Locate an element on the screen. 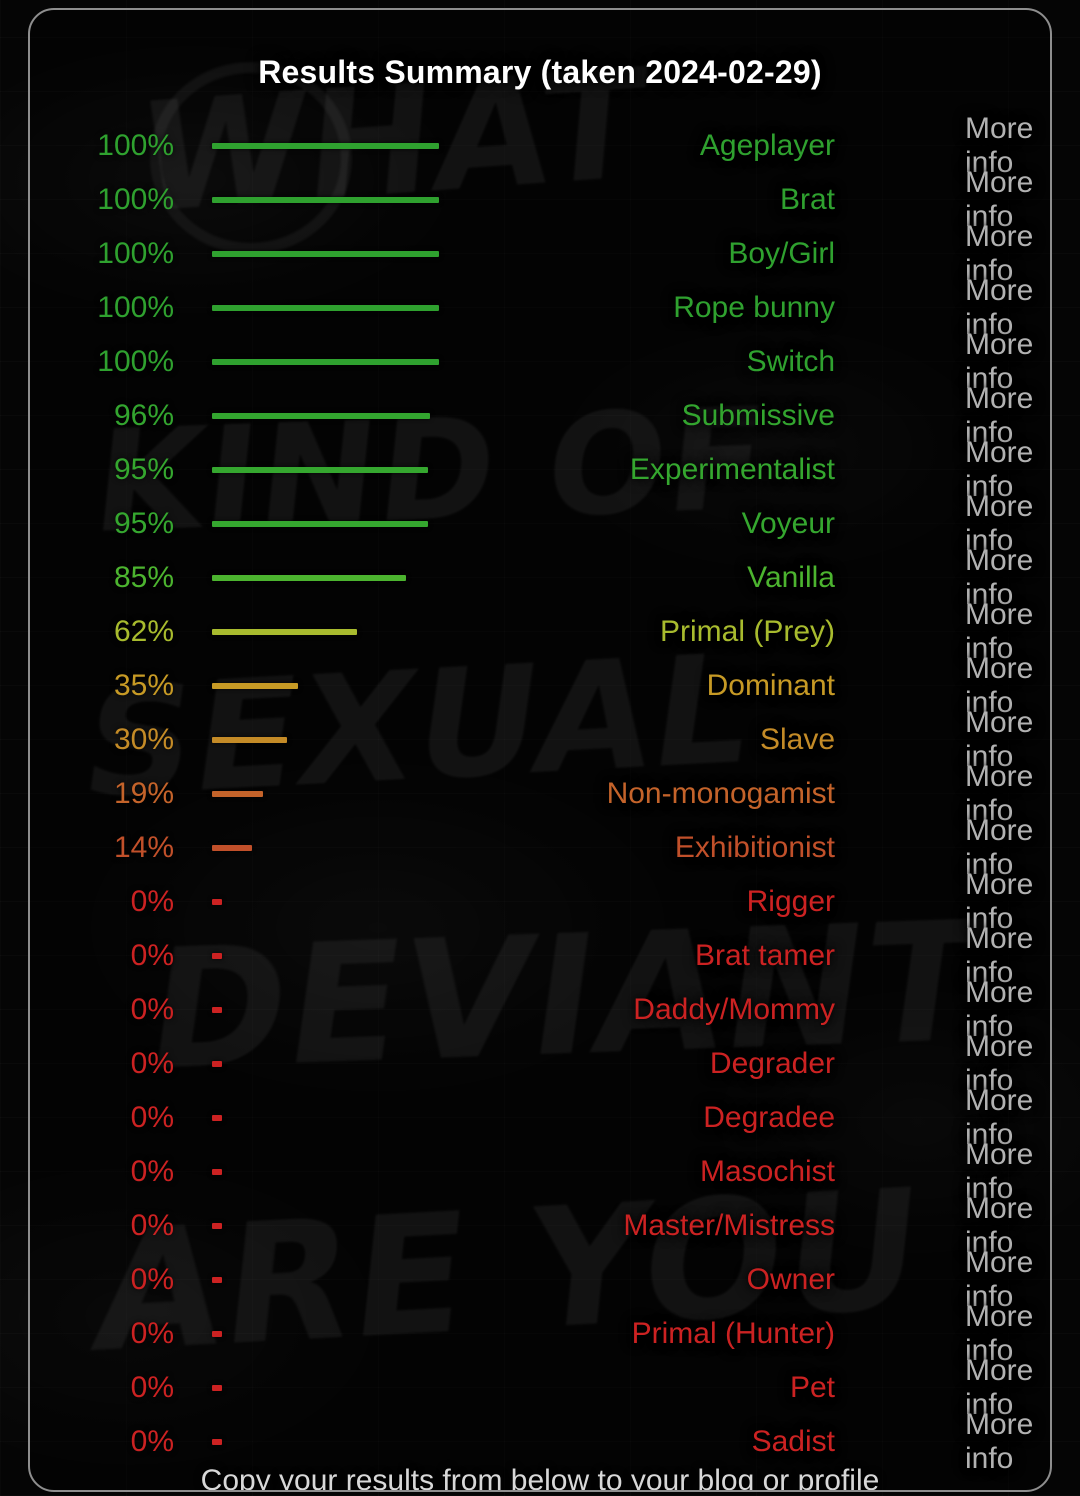  percentage-value: 30% is located at coordinates (143, 739).